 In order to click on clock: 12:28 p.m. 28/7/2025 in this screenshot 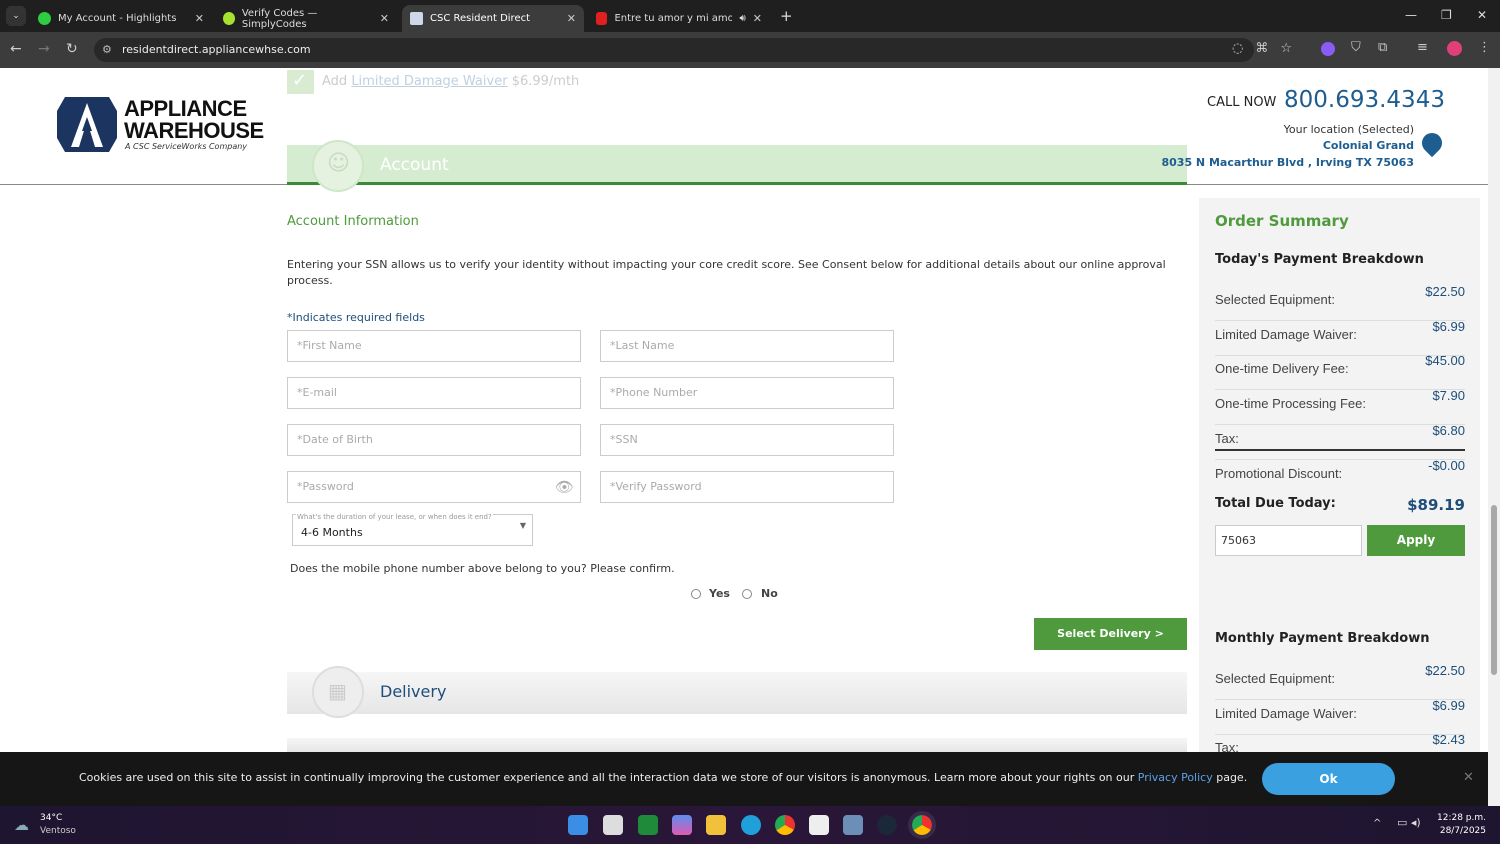, I will do `click(1461, 824)`.